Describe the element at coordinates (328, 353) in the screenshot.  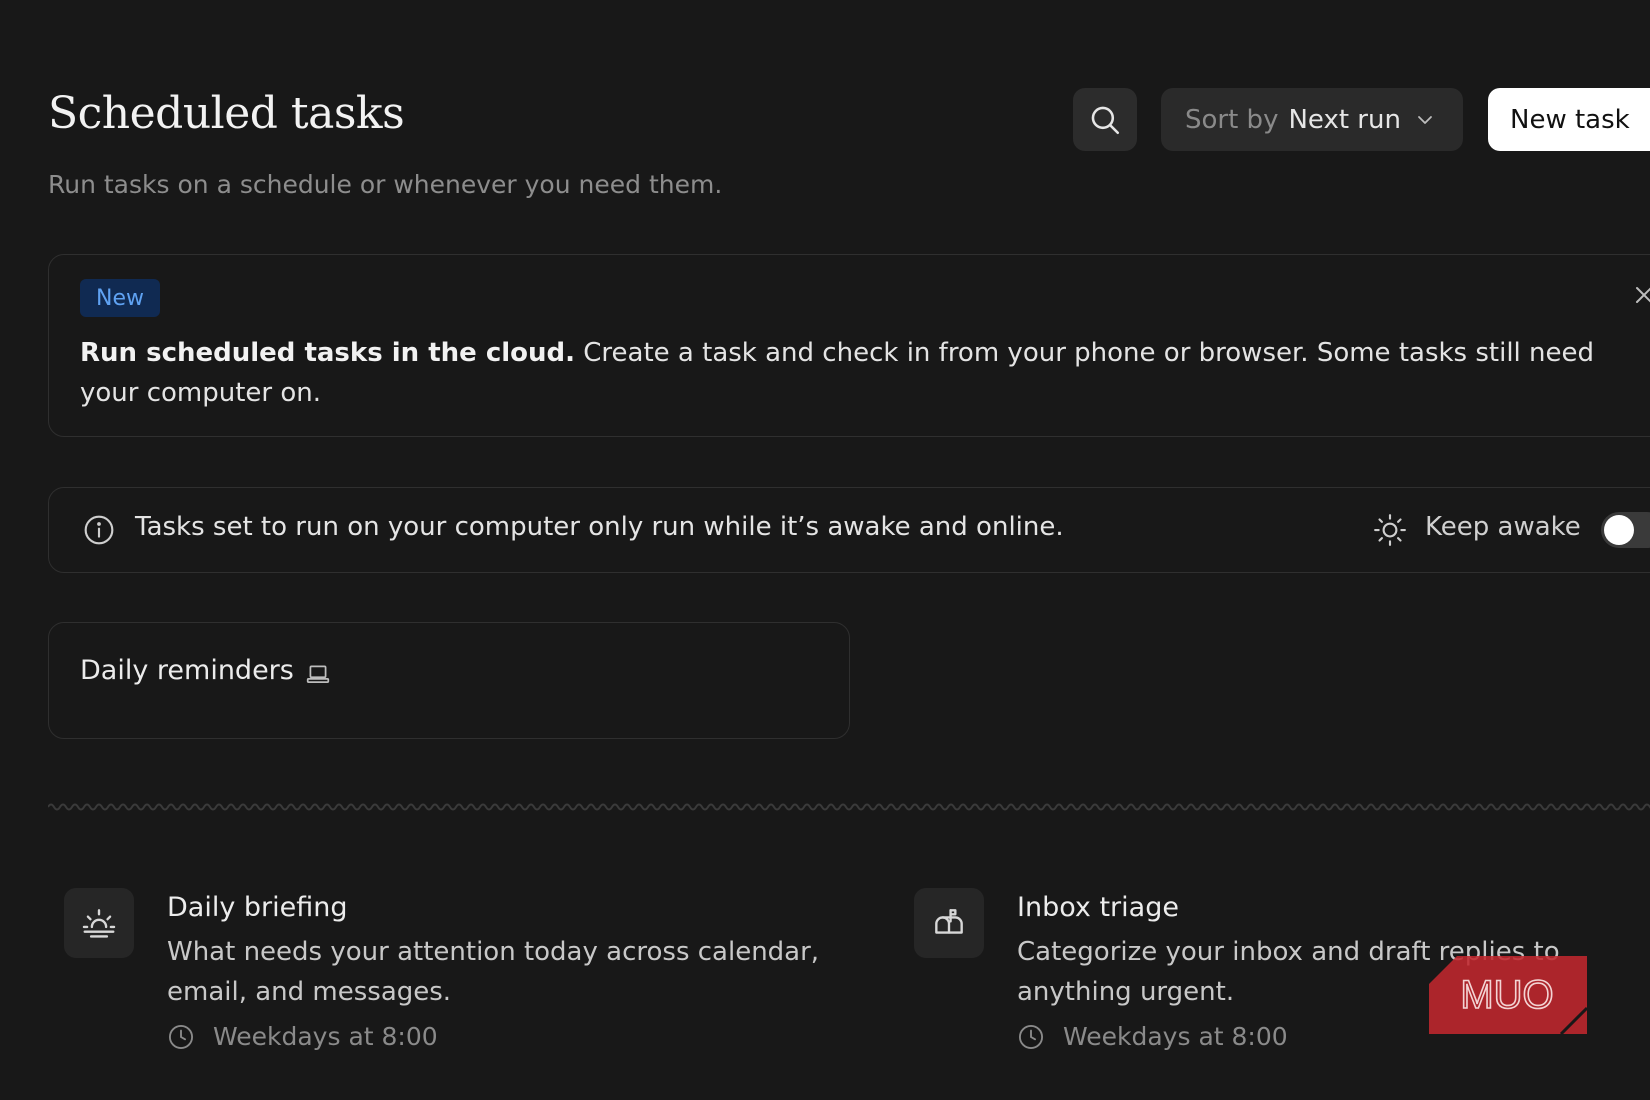
I see `banner-bold-text: Run scheduled tasks in the cloud.` at that location.